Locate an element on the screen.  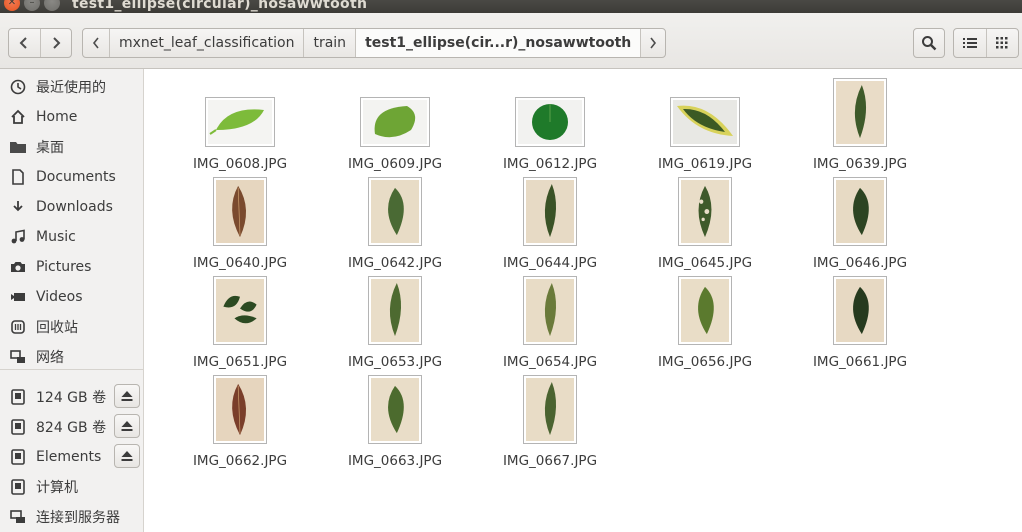
window-title: test1_ellipse(circular)_nosawwtooth is located at coordinates (220, 6).